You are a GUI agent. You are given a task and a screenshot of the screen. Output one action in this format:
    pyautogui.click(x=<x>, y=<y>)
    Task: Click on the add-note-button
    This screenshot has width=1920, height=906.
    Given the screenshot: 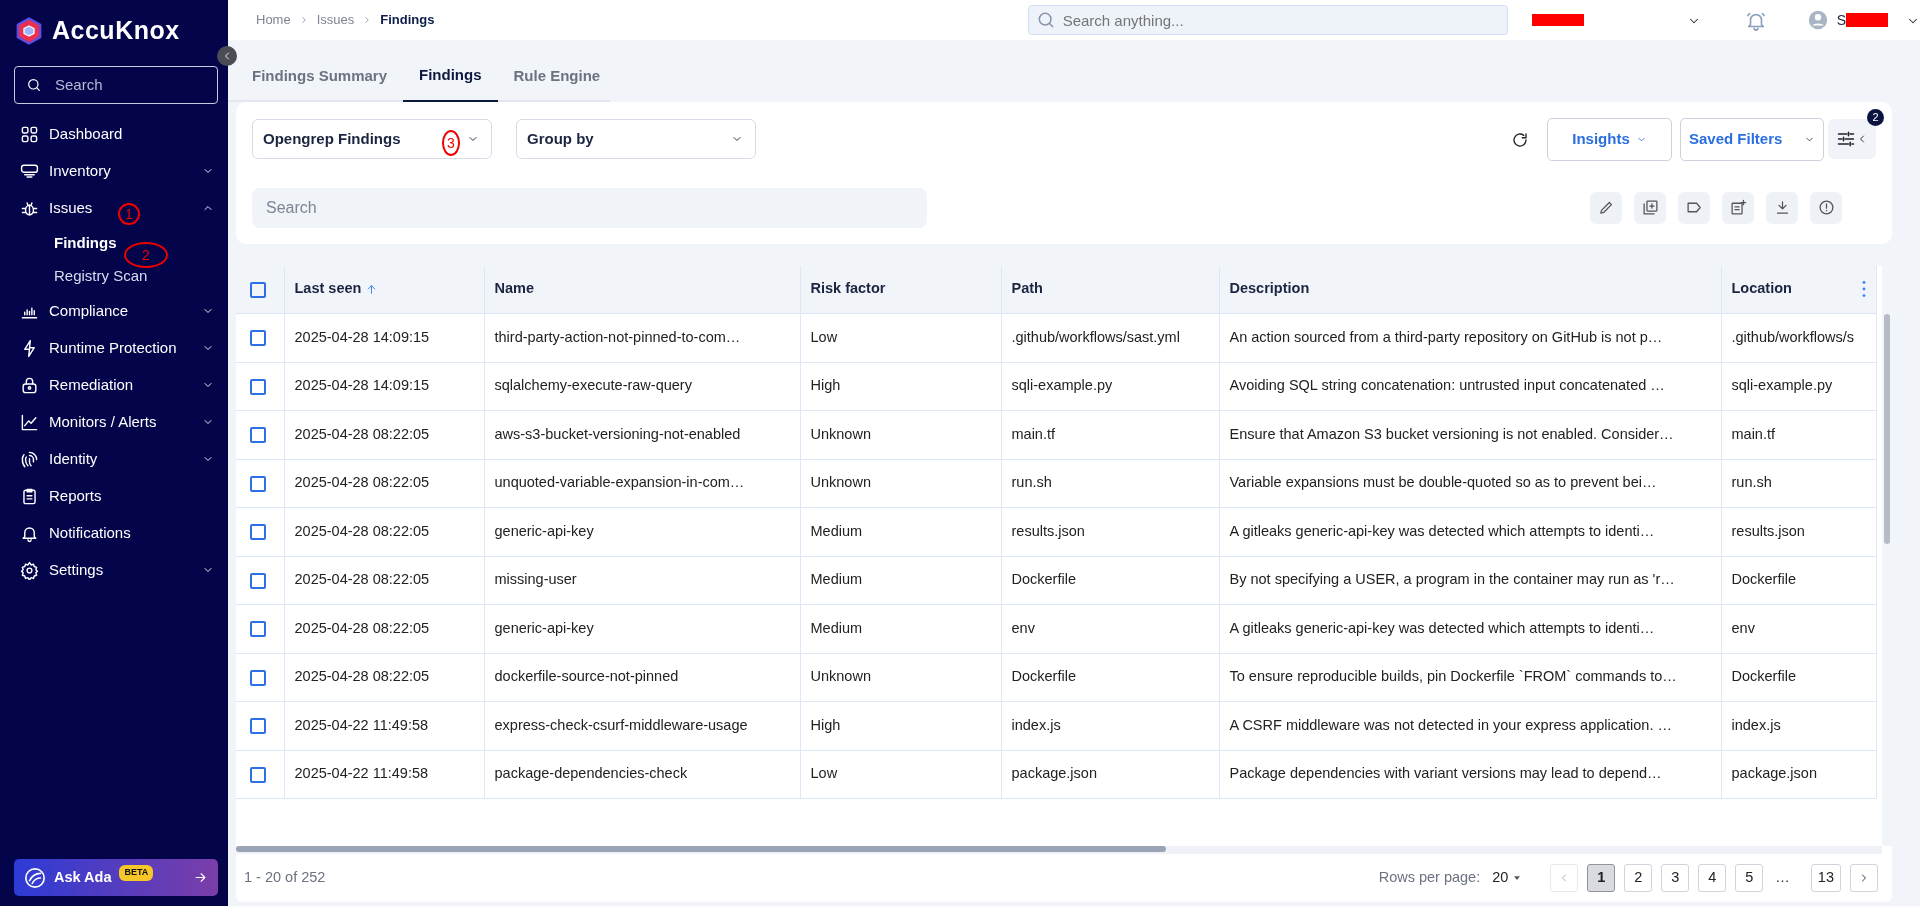 What is the action you would take?
    pyautogui.click(x=1738, y=207)
    